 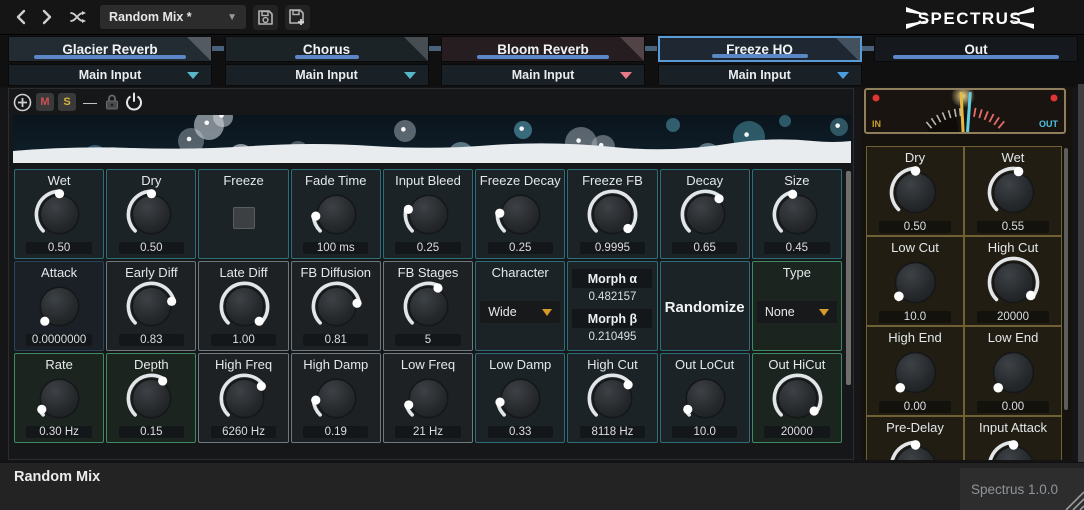 What do you see at coordinates (336, 340) in the screenshot?
I see `param-value: 0.81` at bounding box center [336, 340].